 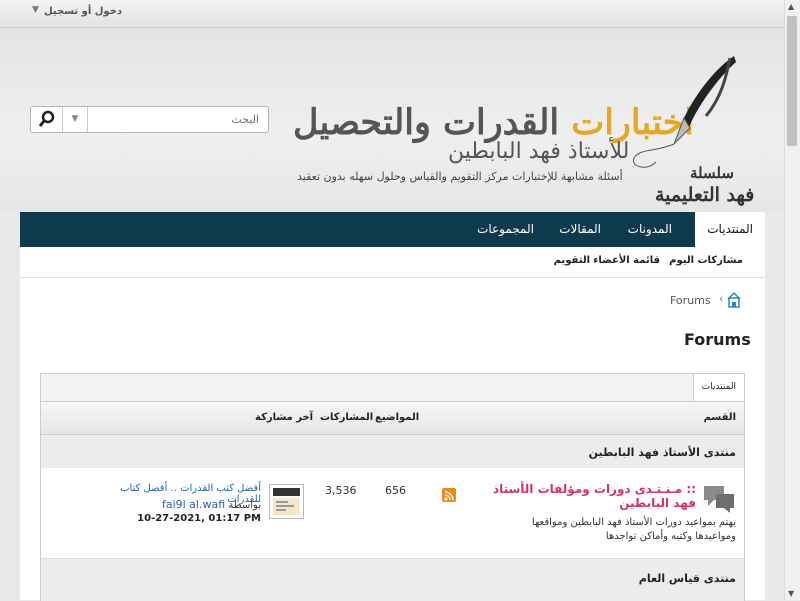 What do you see at coordinates (706, 260) in the screenshot?
I see `subnav-todays-posts: مشاركات اليوم` at bounding box center [706, 260].